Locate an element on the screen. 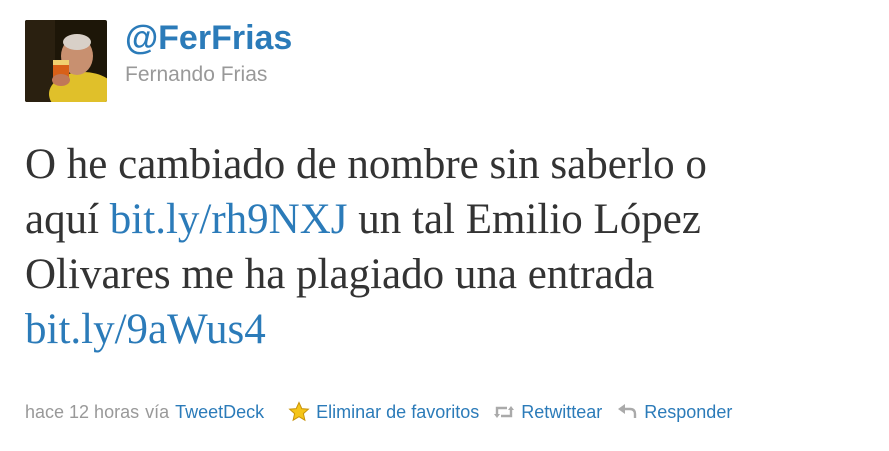 This screenshot has height=451, width=889. tweet-text-line: O he cambiado de nombre sin saberlo o is located at coordinates (455, 164).